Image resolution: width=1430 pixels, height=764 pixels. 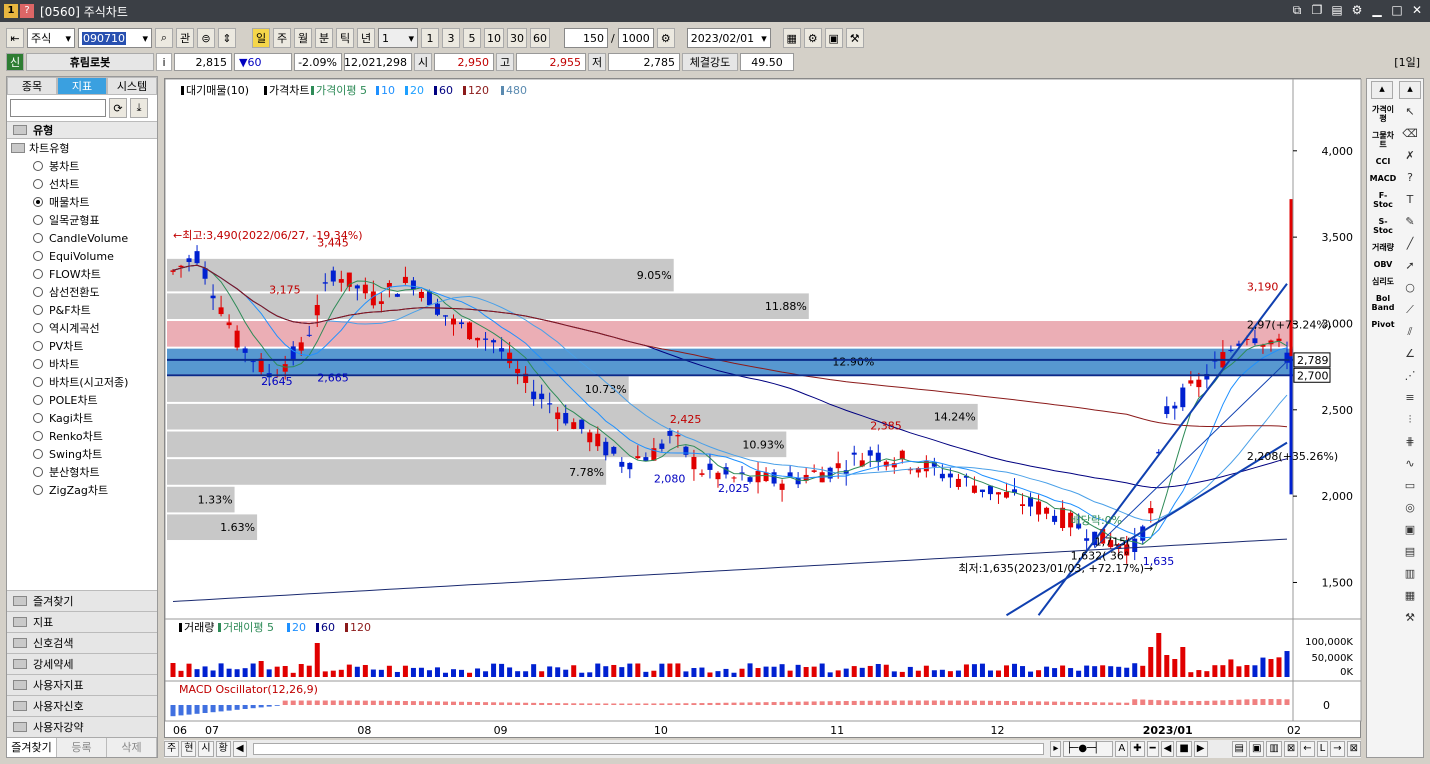 I want to click on minute-30-button: 30, so click(x=517, y=38).